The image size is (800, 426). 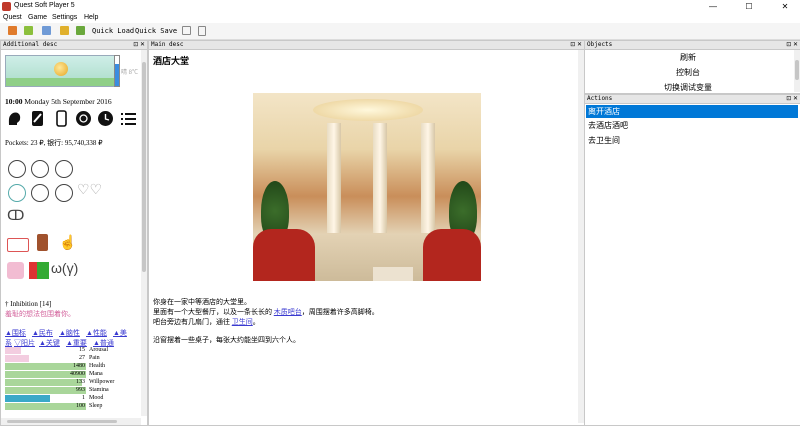 I want to click on restroom-link: 卫生间, so click(x=242, y=322).